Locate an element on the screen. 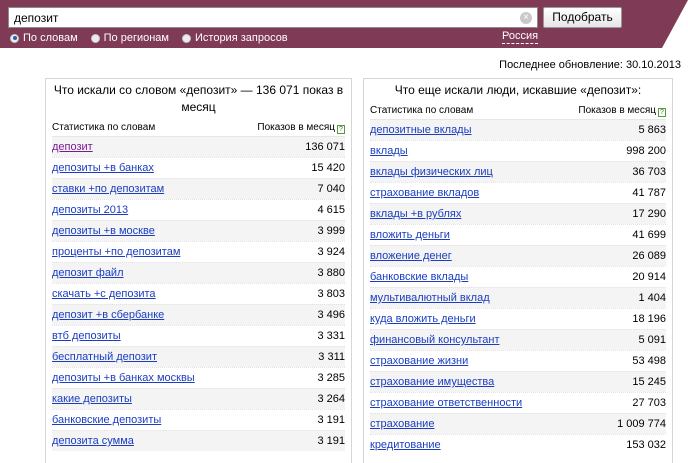 This screenshot has width=688, height=463. view-count: 5 091 is located at coordinates (652, 340).